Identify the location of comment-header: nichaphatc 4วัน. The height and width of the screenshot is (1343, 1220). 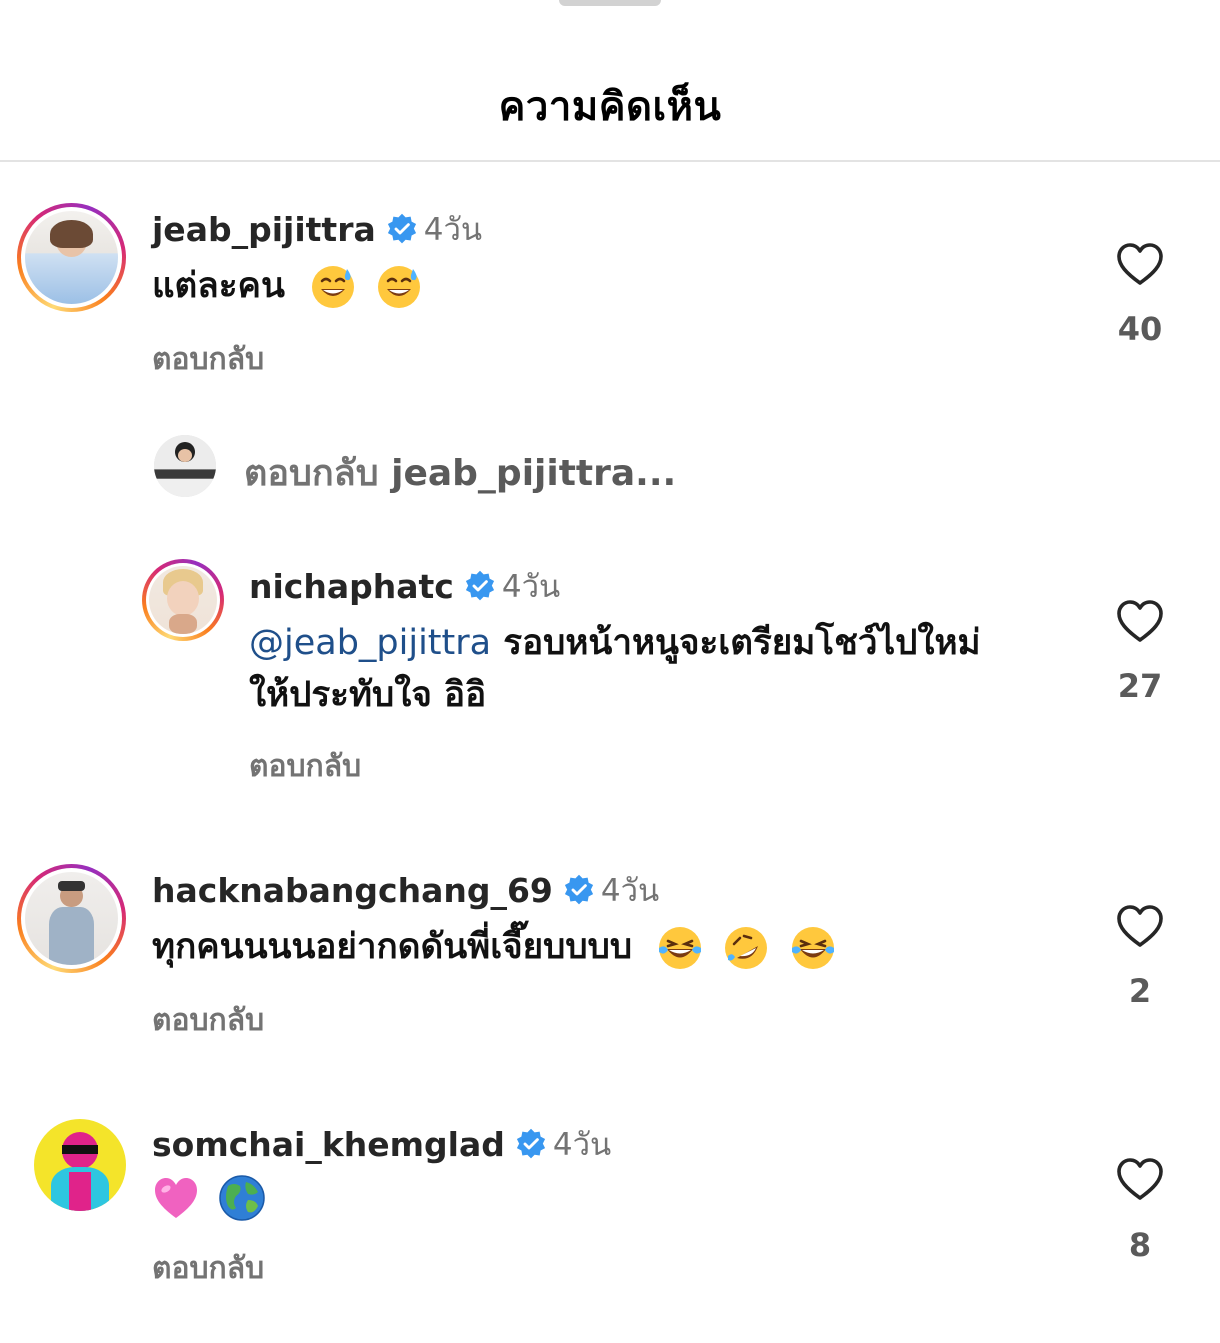
(404, 586).